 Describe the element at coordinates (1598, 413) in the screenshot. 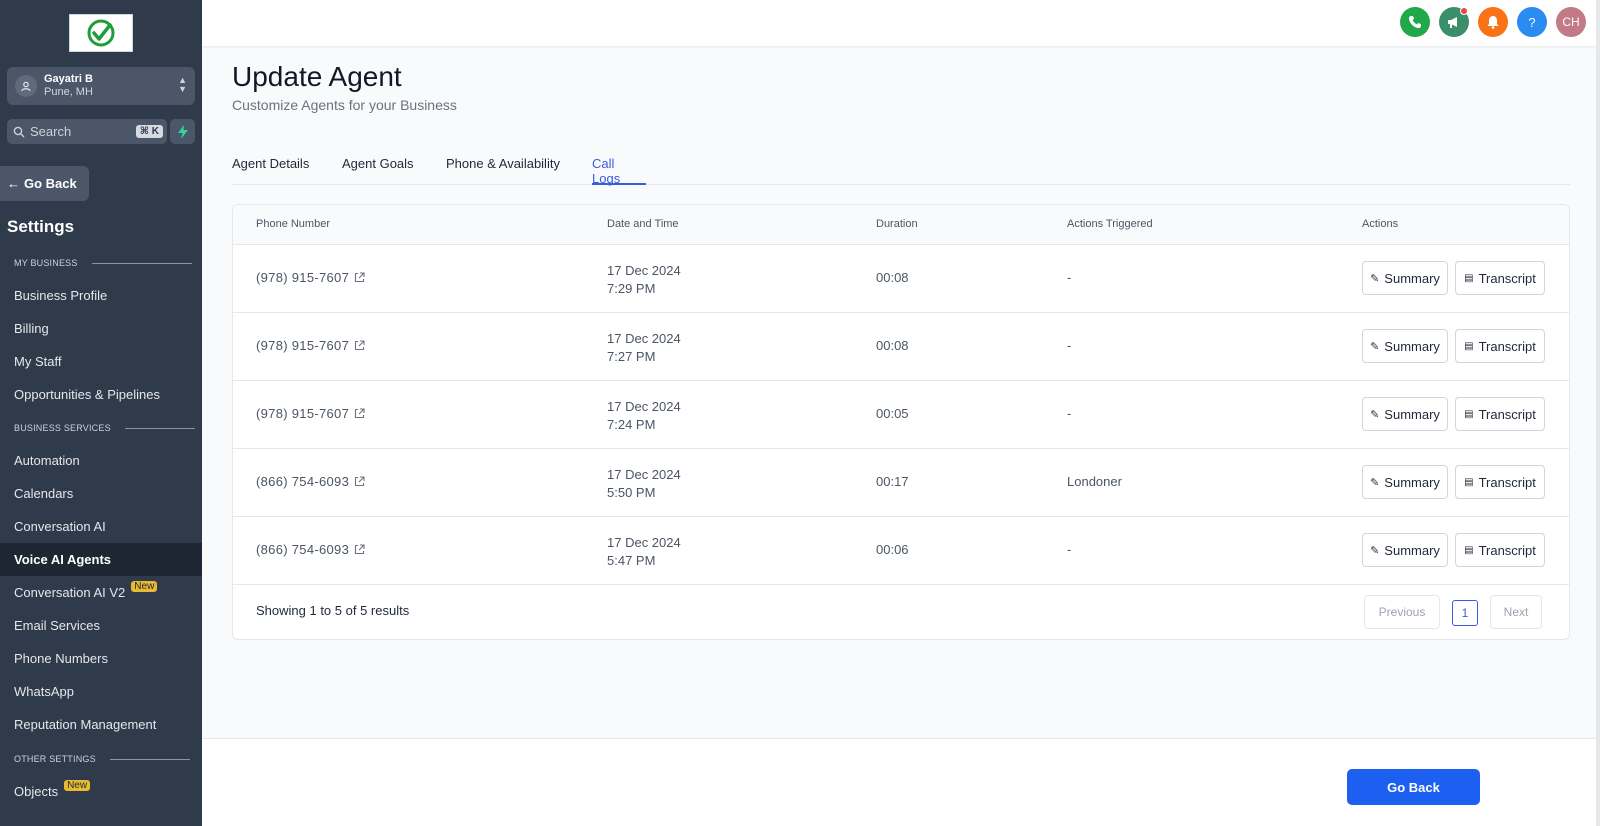

I see `page-scrollbar` at that location.